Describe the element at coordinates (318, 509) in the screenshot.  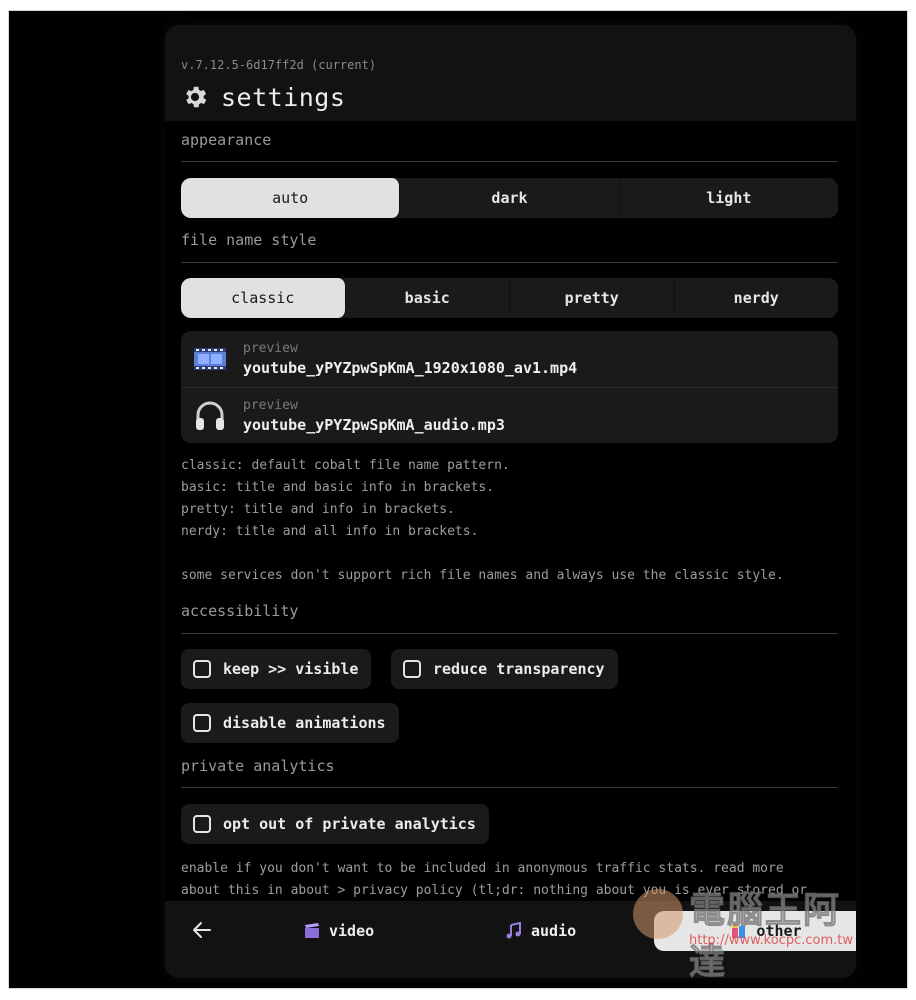
I see `description-line: pretty: title and info in brackets.` at that location.